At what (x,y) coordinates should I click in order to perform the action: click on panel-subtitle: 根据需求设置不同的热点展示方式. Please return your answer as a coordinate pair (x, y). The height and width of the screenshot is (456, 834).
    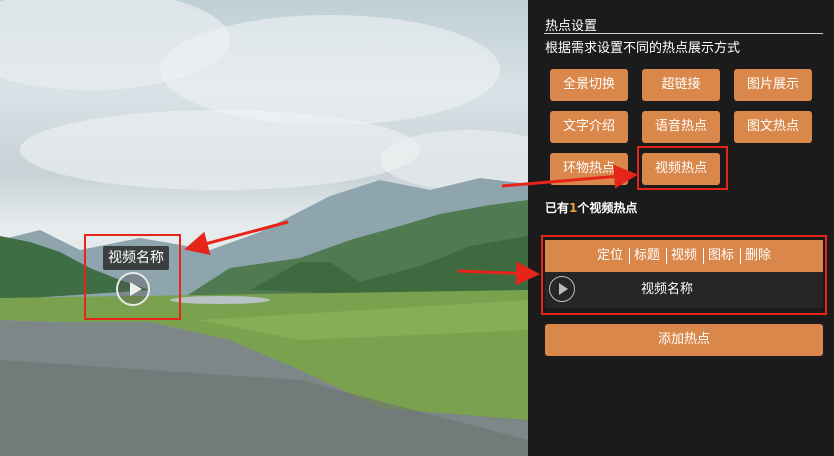
    Looking at the image, I should click on (643, 48).